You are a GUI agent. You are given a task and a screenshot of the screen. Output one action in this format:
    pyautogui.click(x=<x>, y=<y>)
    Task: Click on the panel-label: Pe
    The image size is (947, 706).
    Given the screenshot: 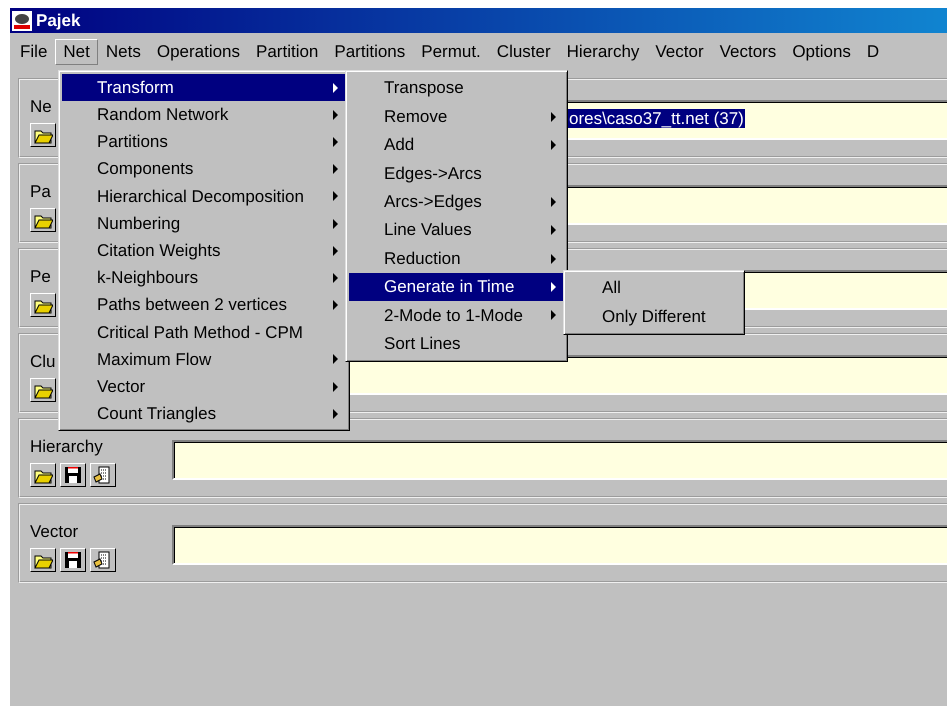 What is the action you would take?
    pyautogui.click(x=40, y=277)
    